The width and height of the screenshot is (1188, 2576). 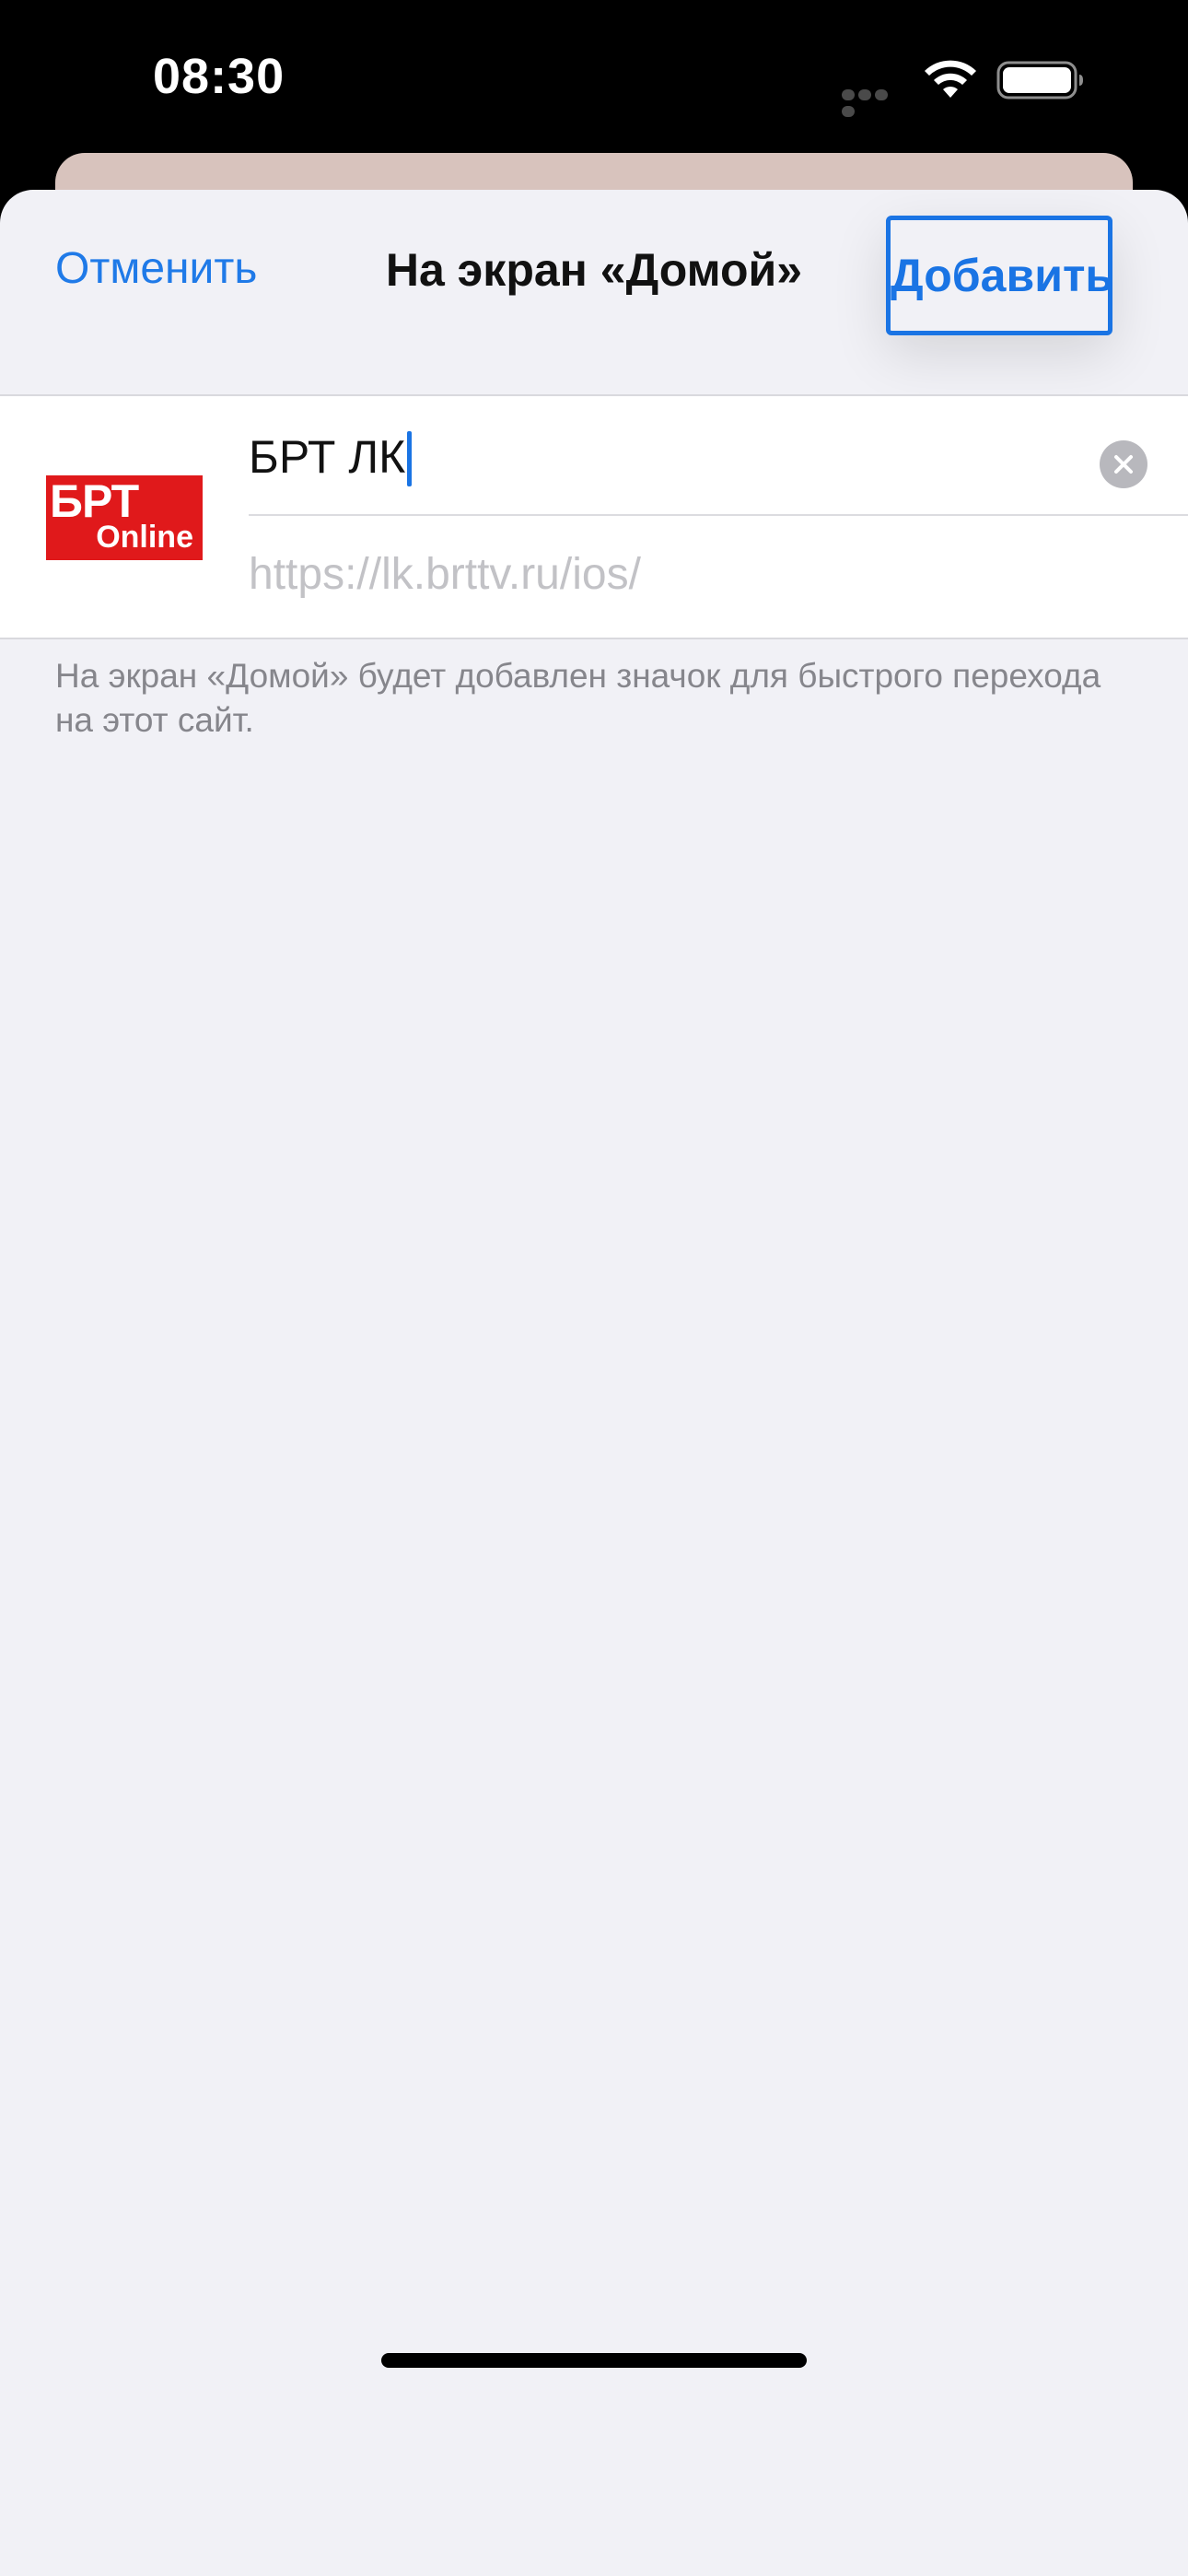 What do you see at coordinates (874, 102) in the screenshot?
I see `cellular-signal-icon` at bounding box center [874, 102].